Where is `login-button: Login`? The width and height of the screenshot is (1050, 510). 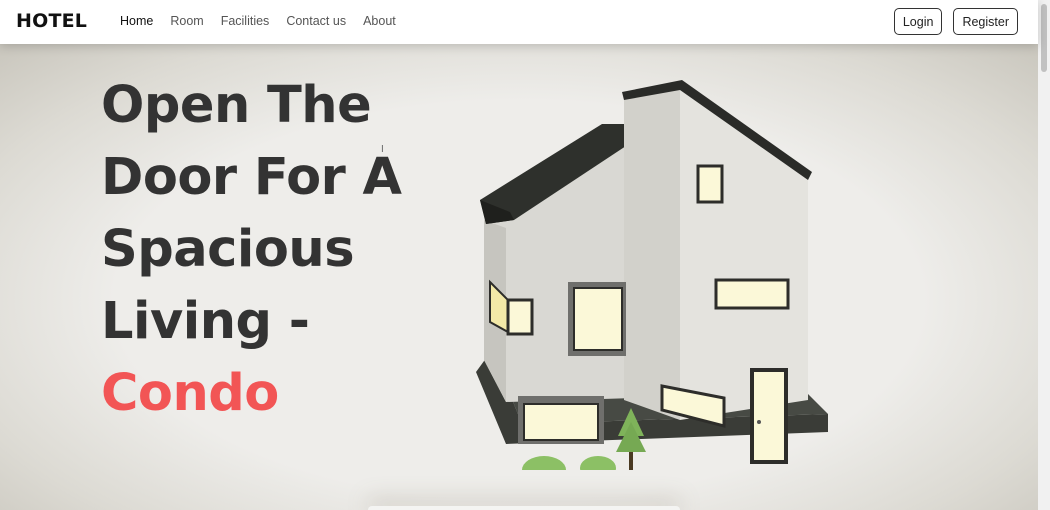
login-button: Login is located at coordinates (918, 21).